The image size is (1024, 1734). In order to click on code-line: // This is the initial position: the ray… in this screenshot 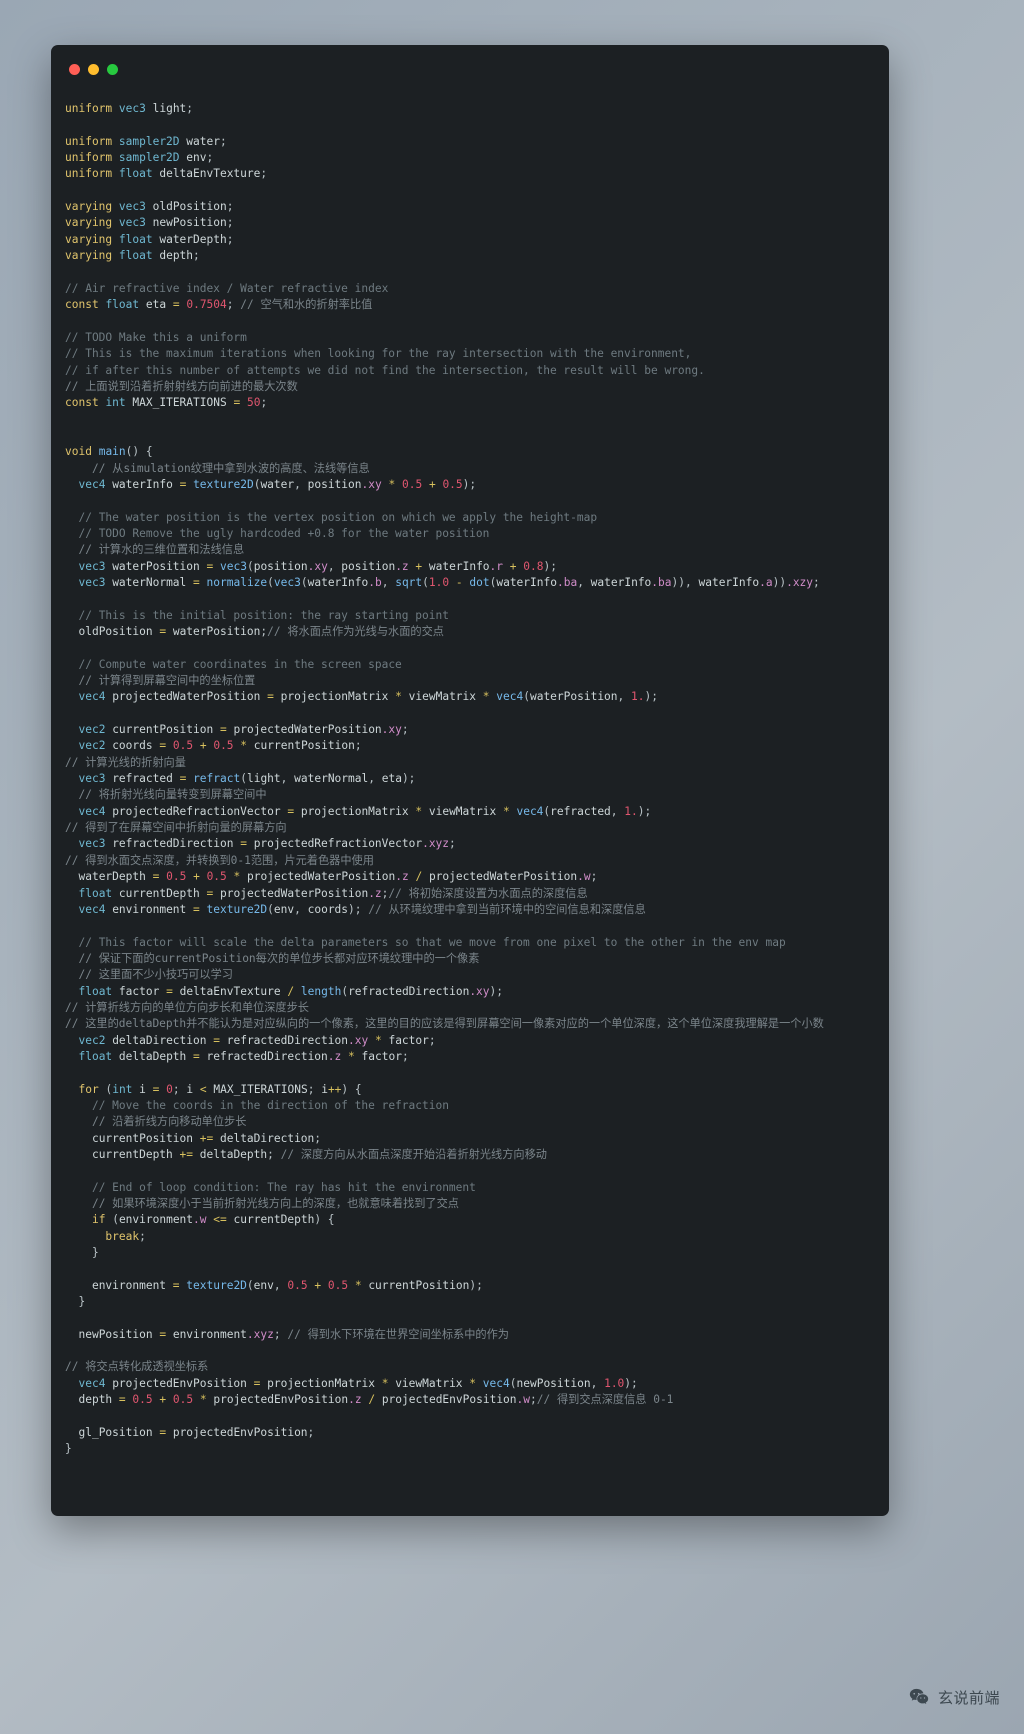, I will do `click(263, 615)`.